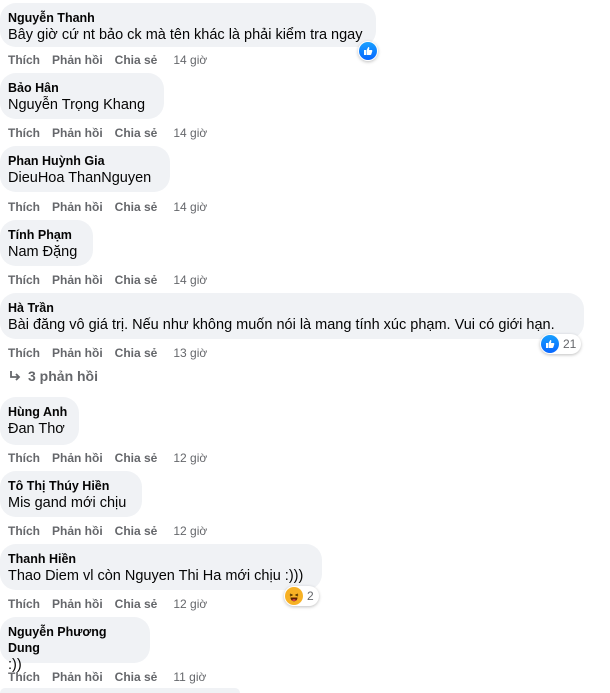 The width and height of the screenshot is (610, 693). Describe the element at coordinates (187, 18) in the screenshot. I see `comment-author: Nguyễn Thanh` at that location.